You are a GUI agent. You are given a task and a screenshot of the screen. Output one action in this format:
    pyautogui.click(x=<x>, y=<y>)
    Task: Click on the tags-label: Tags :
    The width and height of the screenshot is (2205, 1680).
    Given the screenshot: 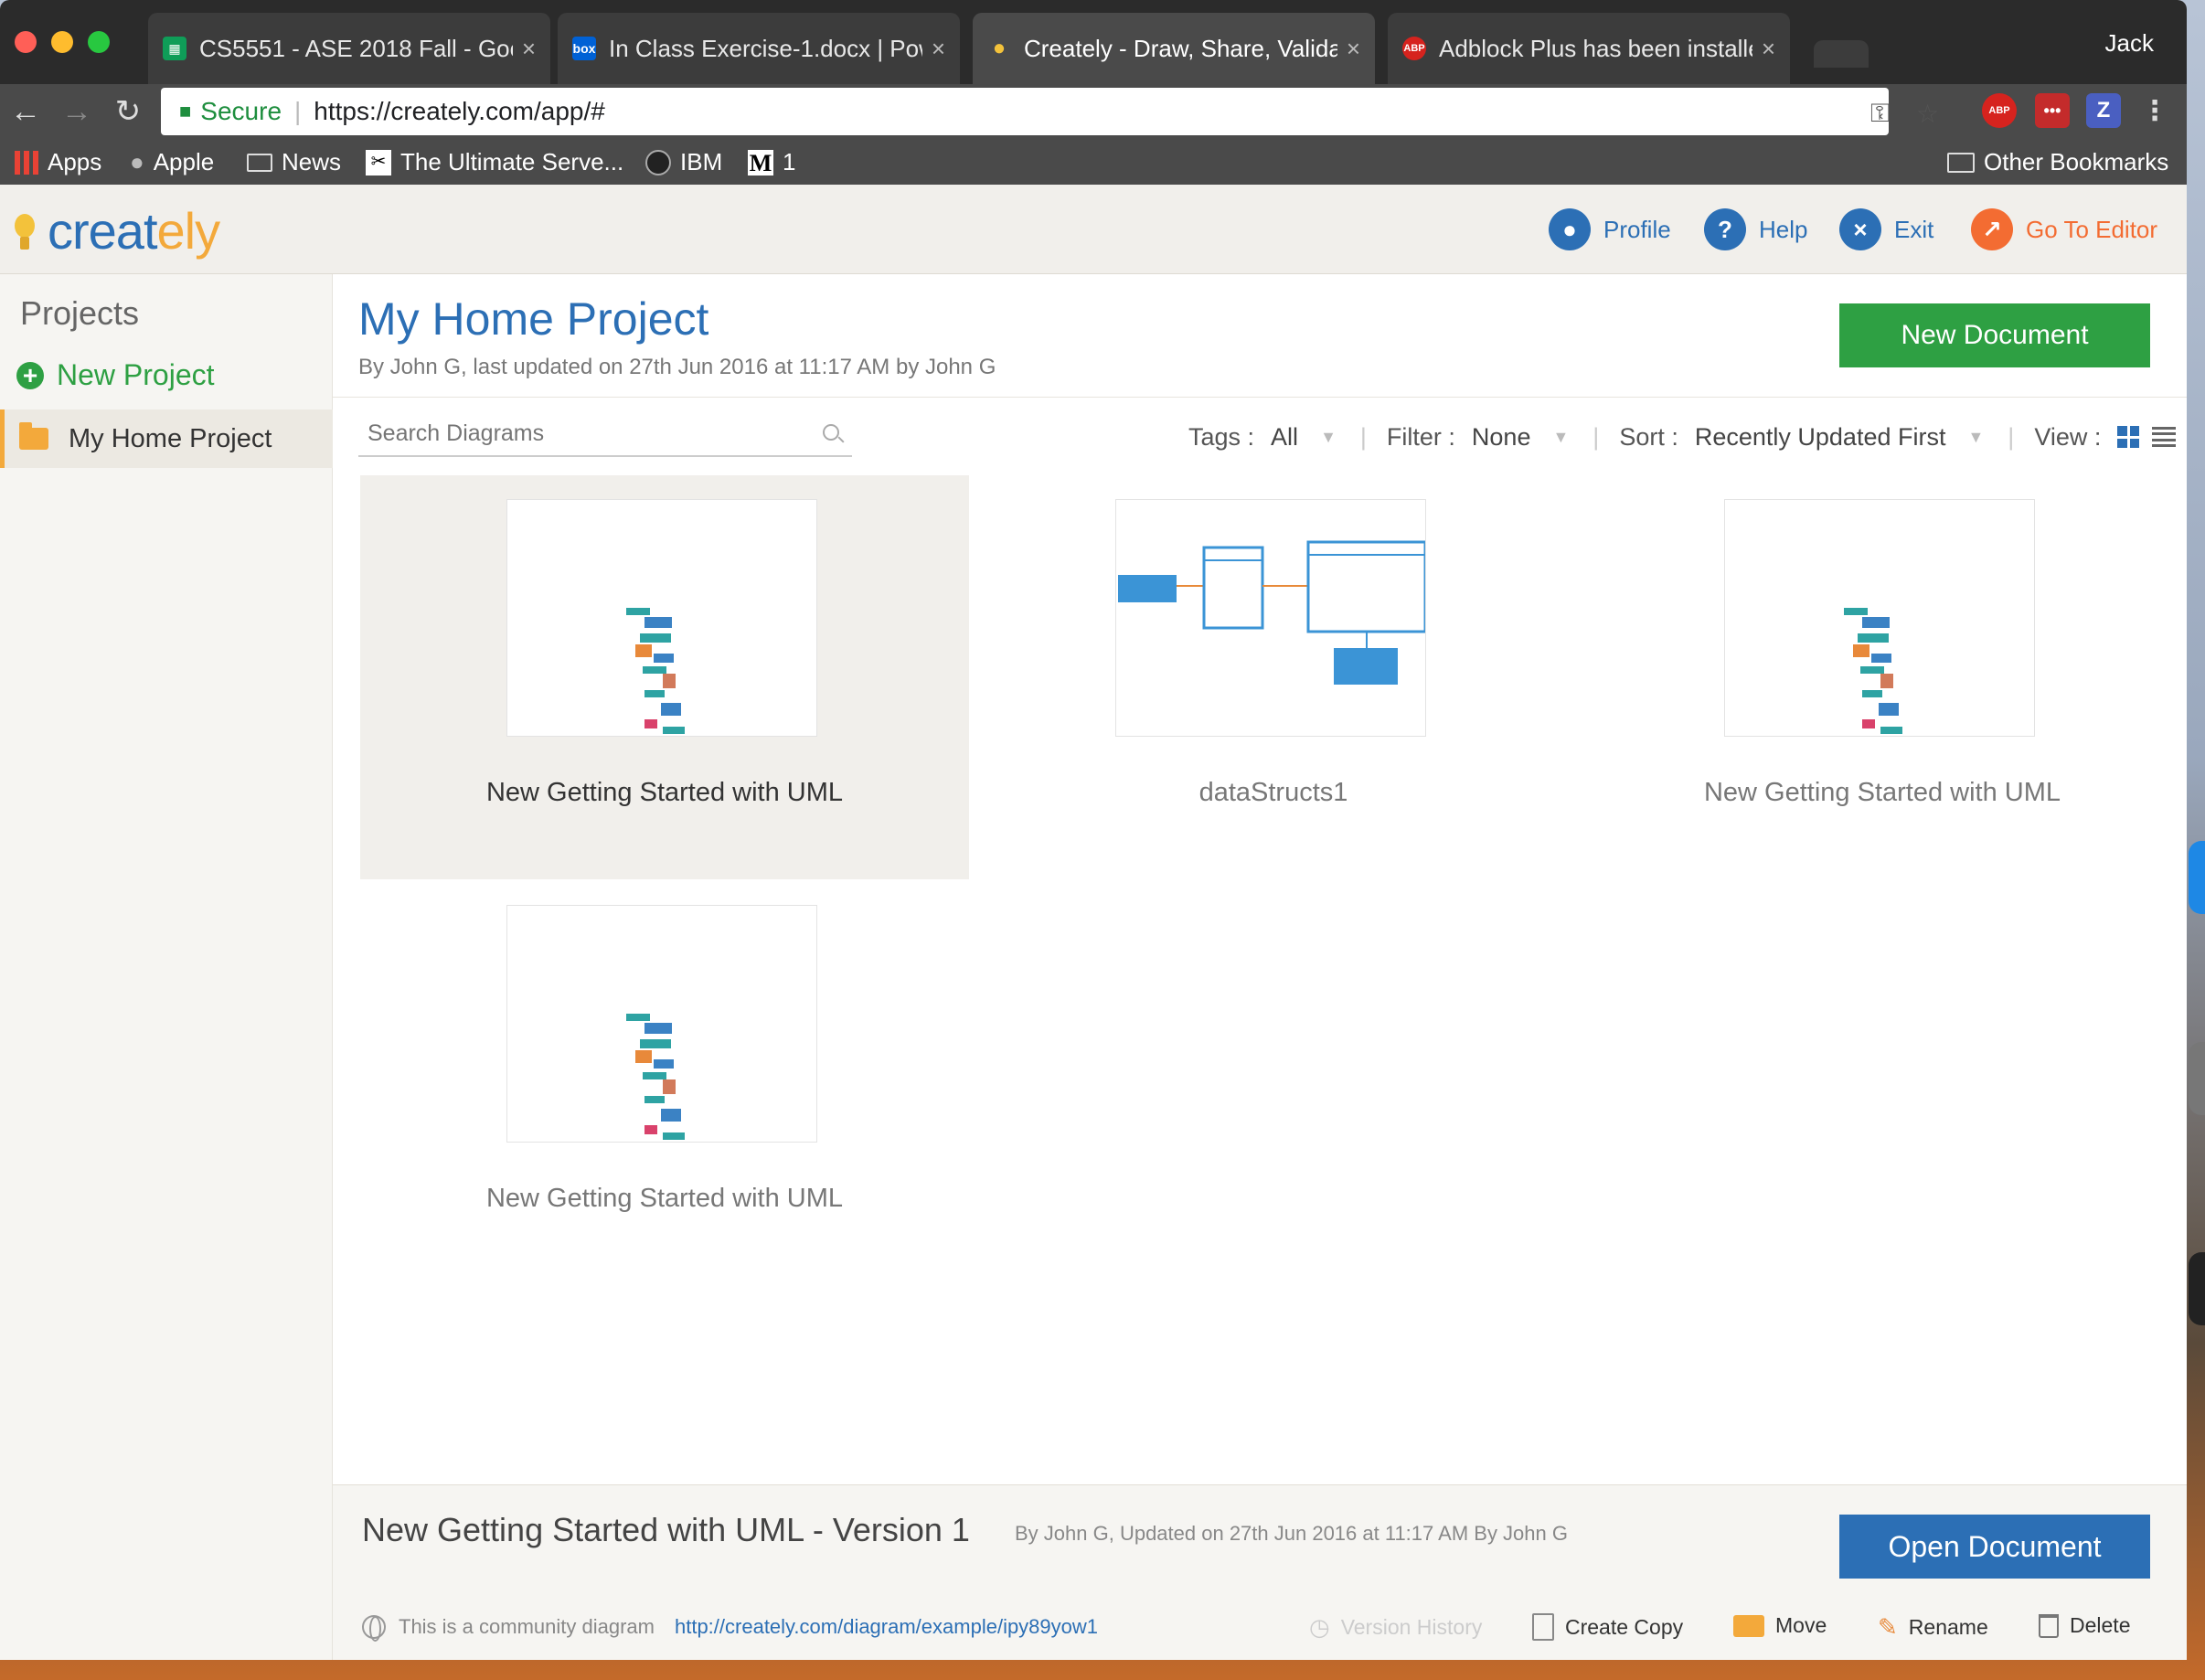 What is the action you would take?
    pyautogui.click(x=1221, y=437)
    